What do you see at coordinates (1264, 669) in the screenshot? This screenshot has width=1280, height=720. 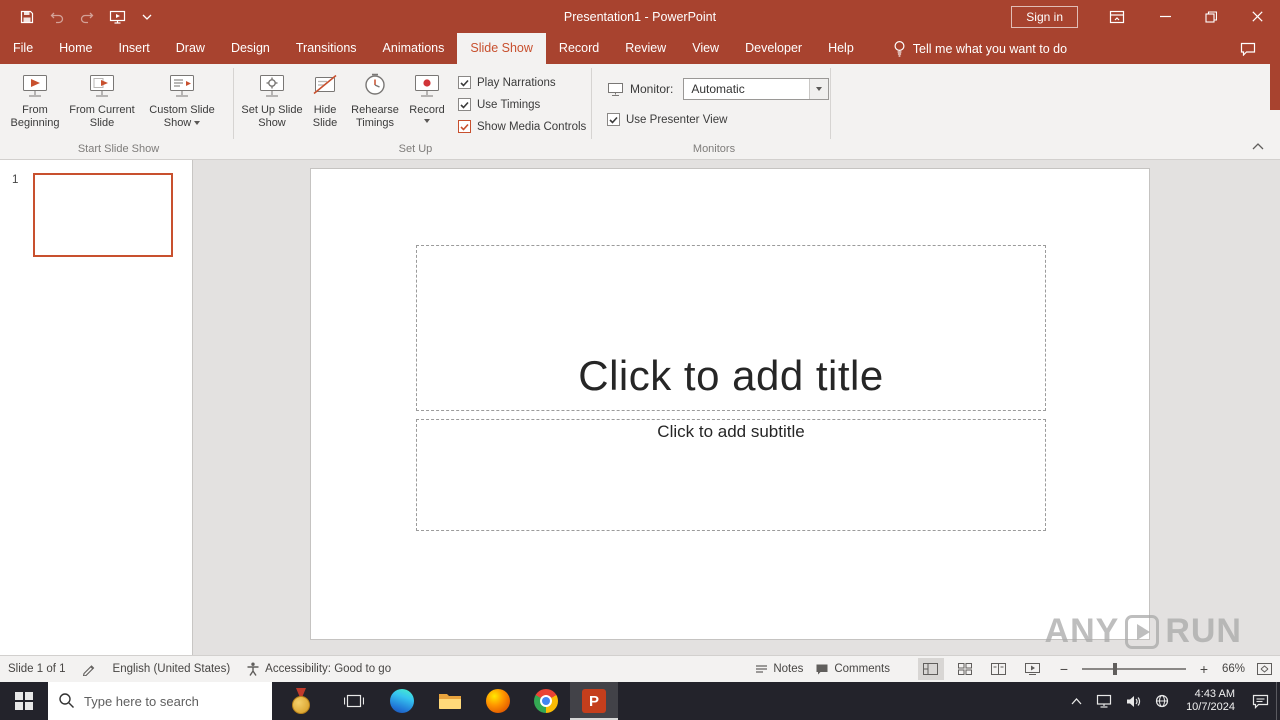 I see `fit-slide-to-window-button` at bounding box center [1264, 669].